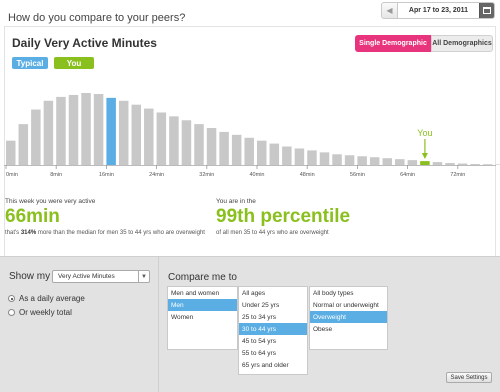  What do you see at coordinates (11, 298) in the screenshot?
I see `radio-dot-checked` at bounding box center [11, 298].